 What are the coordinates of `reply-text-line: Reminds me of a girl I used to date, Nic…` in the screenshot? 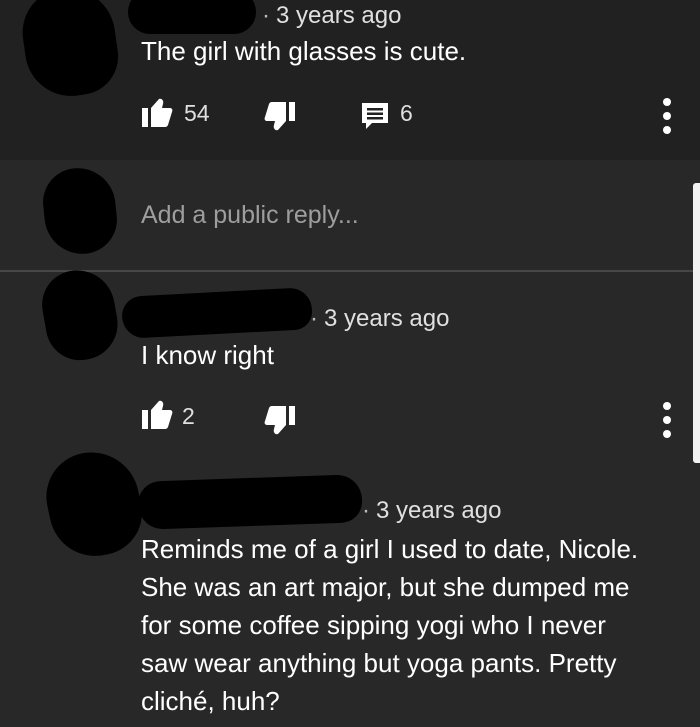 It's located at (390, 549).